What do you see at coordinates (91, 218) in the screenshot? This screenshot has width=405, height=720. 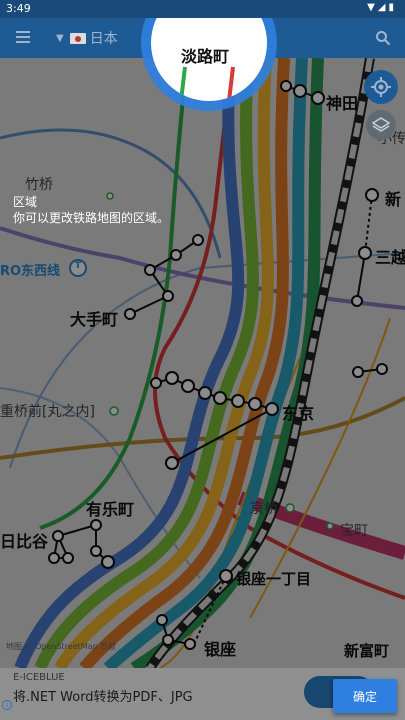 I see `hint-description: 你可以更改铁路地图的区域。` at bounding box center [91, 218].